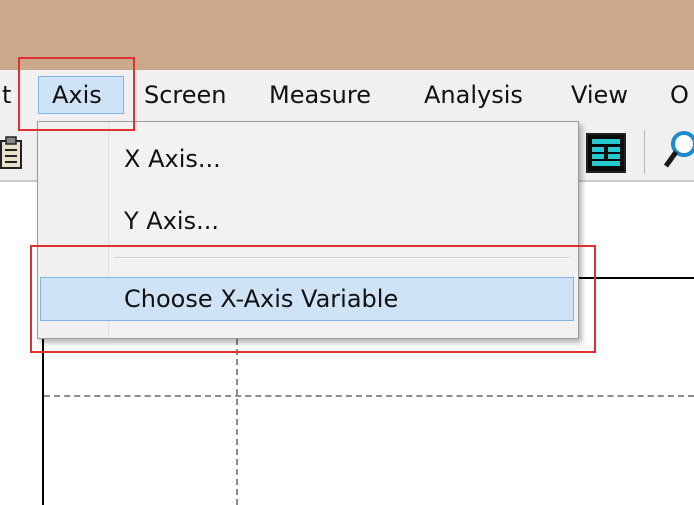 Image resolution: width=694 pixels, height=505 pixels. What do you see at coordinates (644, 152) in the screenshot?
I see `toolbar-separator` at bounding box center [644, 152].